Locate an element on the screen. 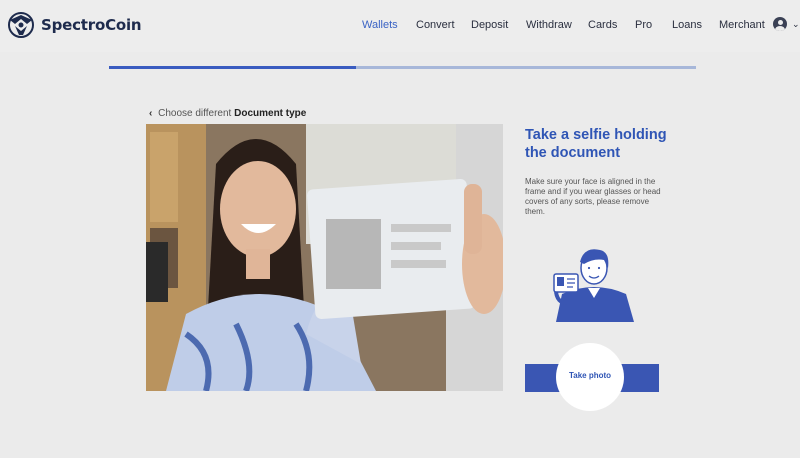 The image size is (800, 458). step-progress-fill is located at coordinates (232, 67).